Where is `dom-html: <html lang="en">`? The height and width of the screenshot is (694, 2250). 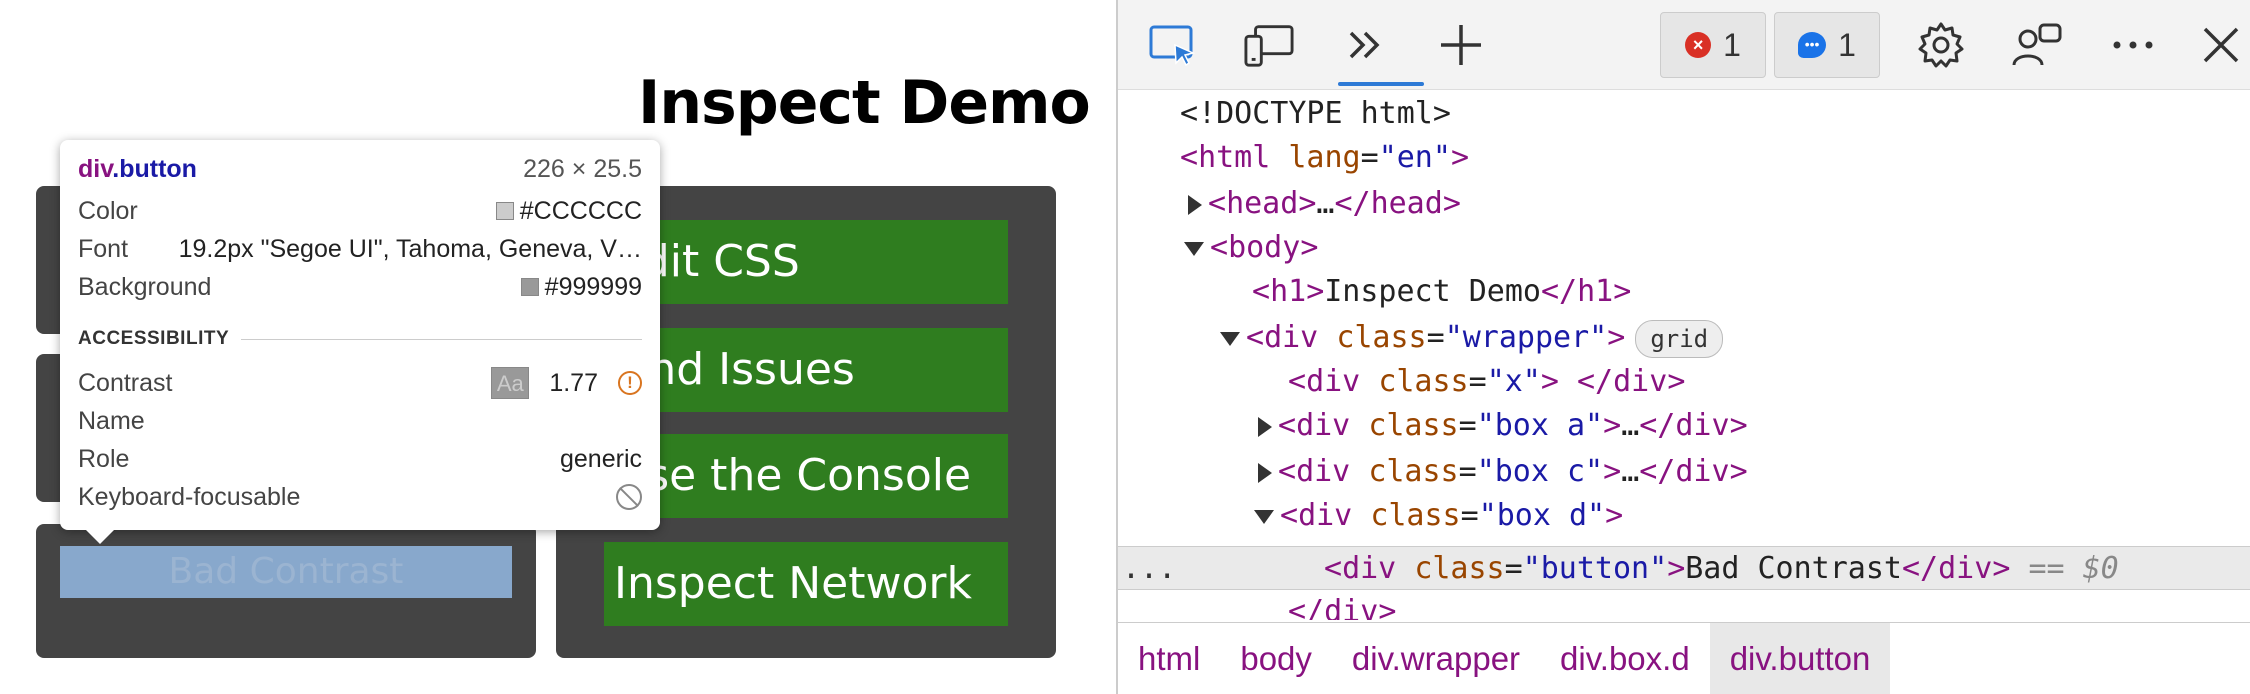
dom-html: <html lang="en"> is located at coordinates (1324, 158).